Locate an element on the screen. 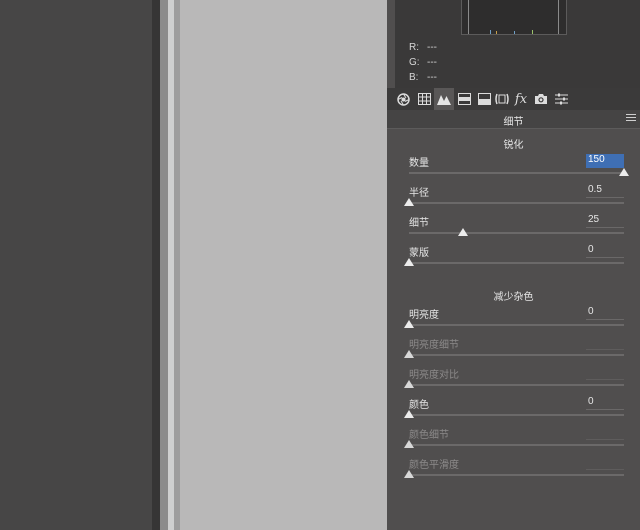  luminance-detail-label: 明亮度细节 is located at coordinates (434, 345).